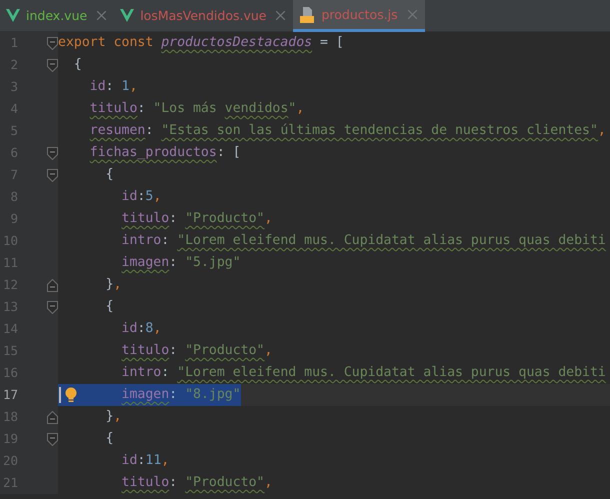 The image size is (610, 499). I want to click on code-line: id:11,, so click(145, 461).